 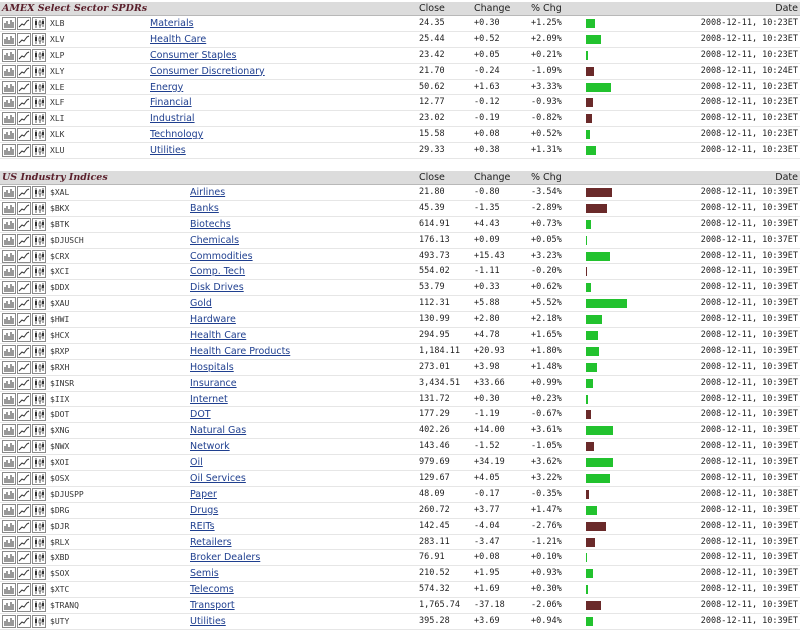 What do you see at coordinates (204, 510) in the screenshot?
I see `name-link: Drugs` at bounding box center [204, 510].